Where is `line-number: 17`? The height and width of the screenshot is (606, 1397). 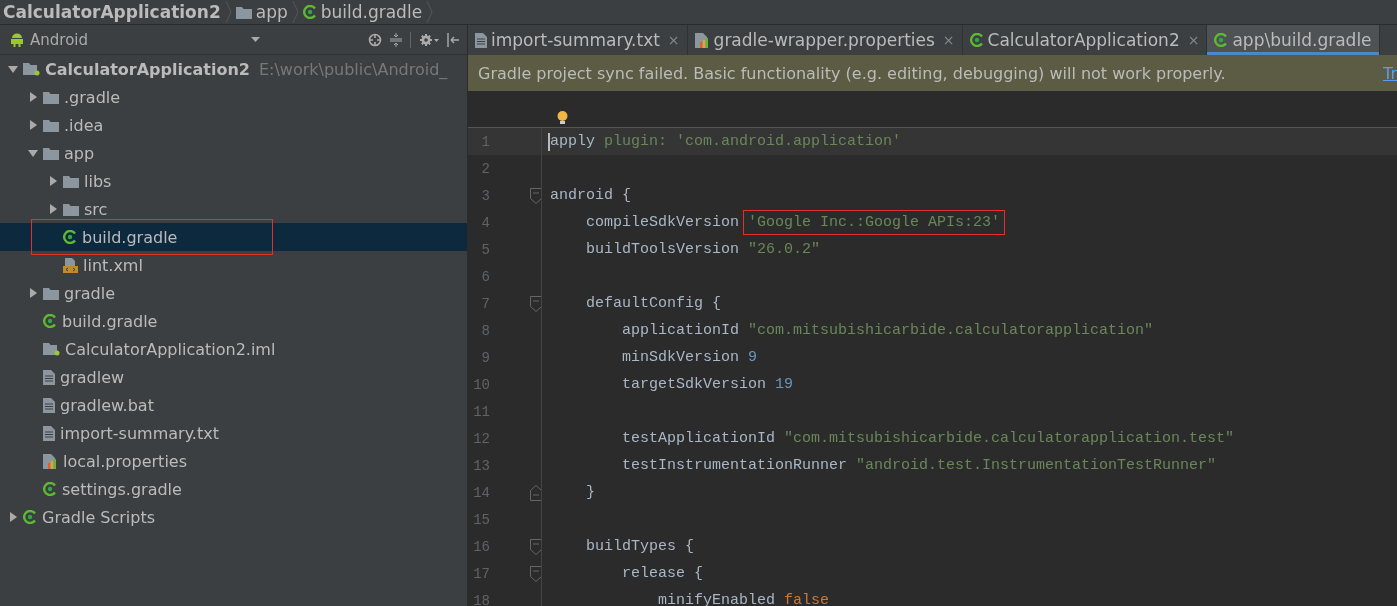
line-number: 17 is located at coordinates (481, 573).